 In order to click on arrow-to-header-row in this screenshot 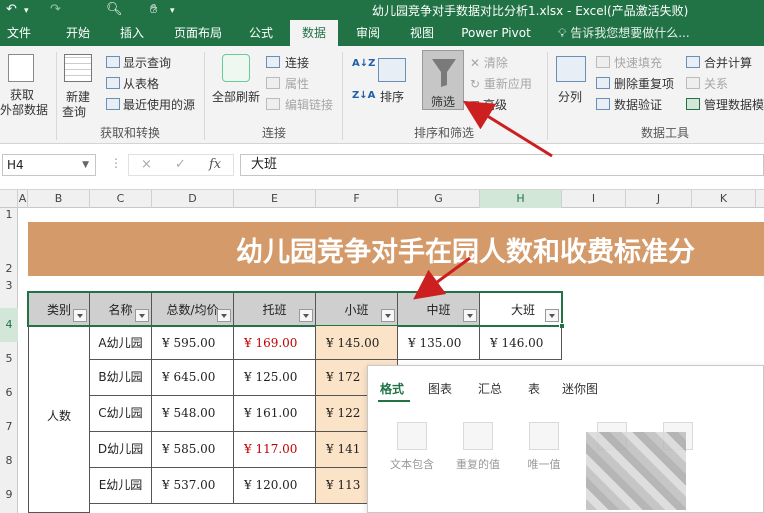, I will do `click(442, 278)`.